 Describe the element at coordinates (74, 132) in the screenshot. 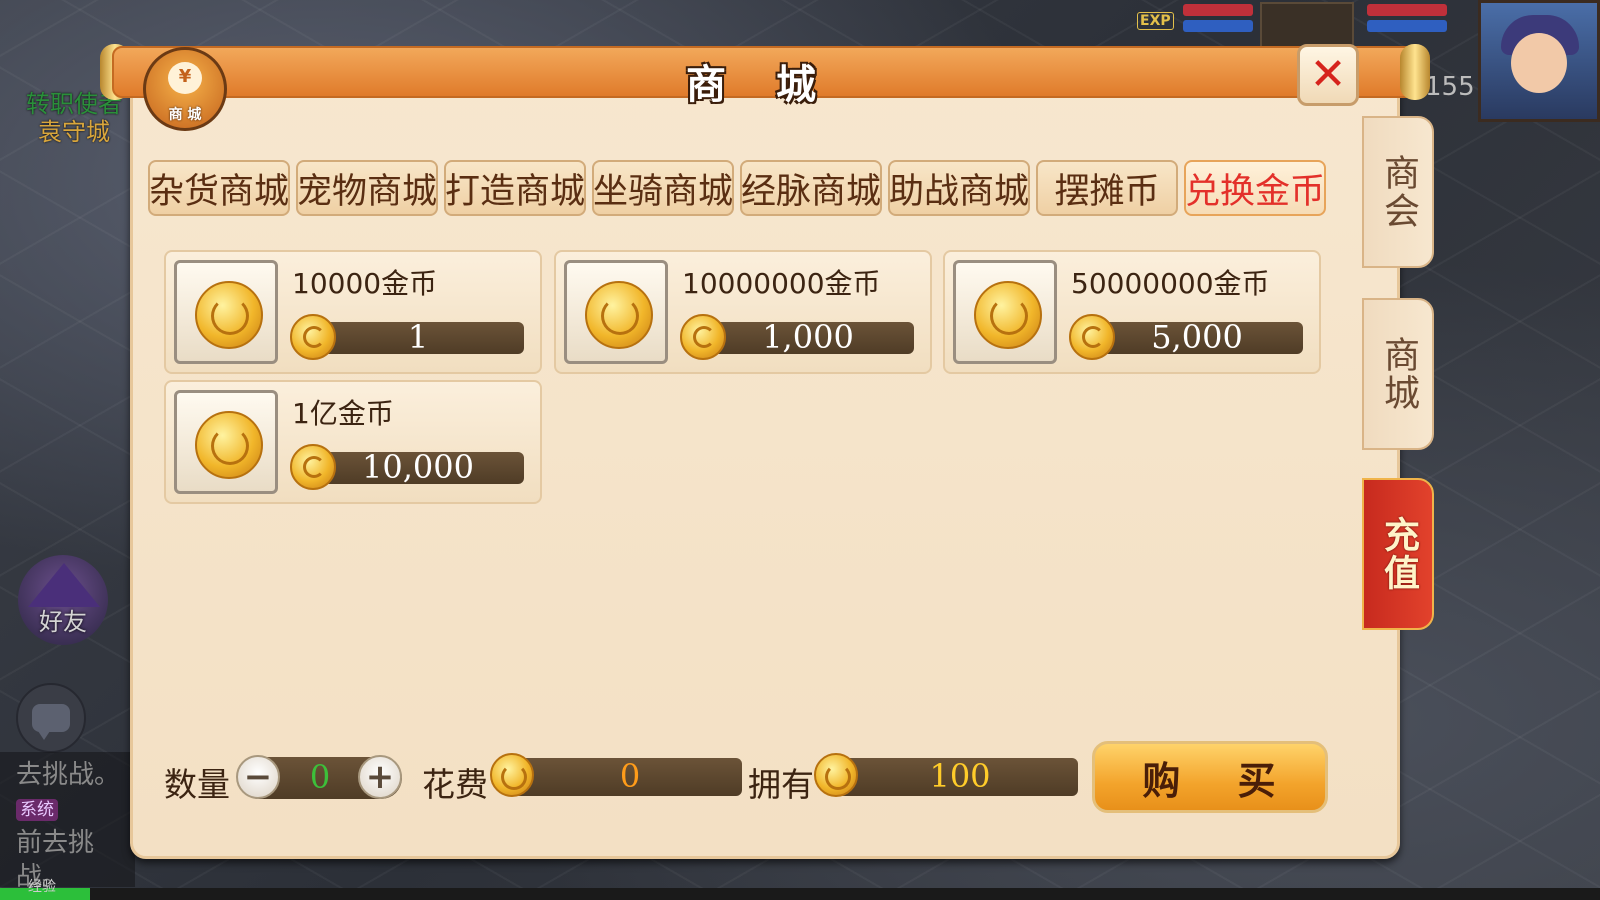

I see `npc-location: 袁守城` at that location.